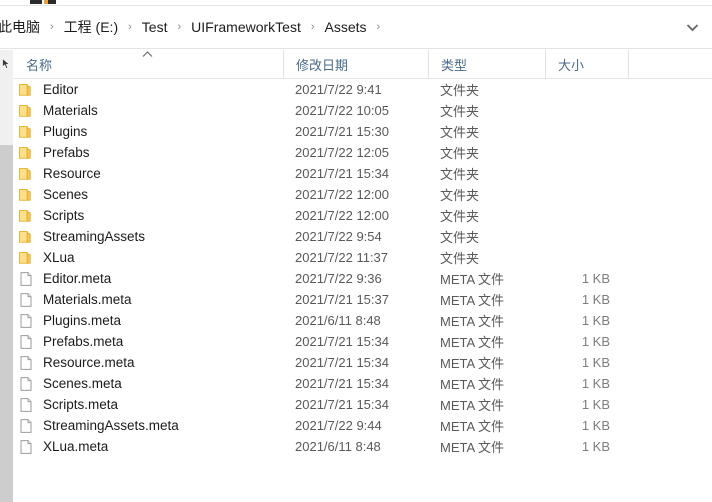 This screenshot has height=502, width=712. I want to click on file-date-cell: 2021/7/22 11:37, so click(342, 257).